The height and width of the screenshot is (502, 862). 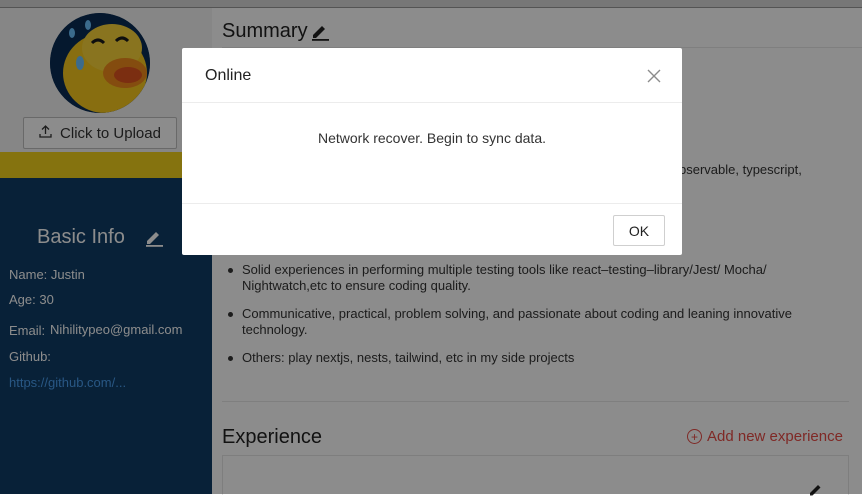 I want to click on dialog-title: Online, so click(x=228, y=75).